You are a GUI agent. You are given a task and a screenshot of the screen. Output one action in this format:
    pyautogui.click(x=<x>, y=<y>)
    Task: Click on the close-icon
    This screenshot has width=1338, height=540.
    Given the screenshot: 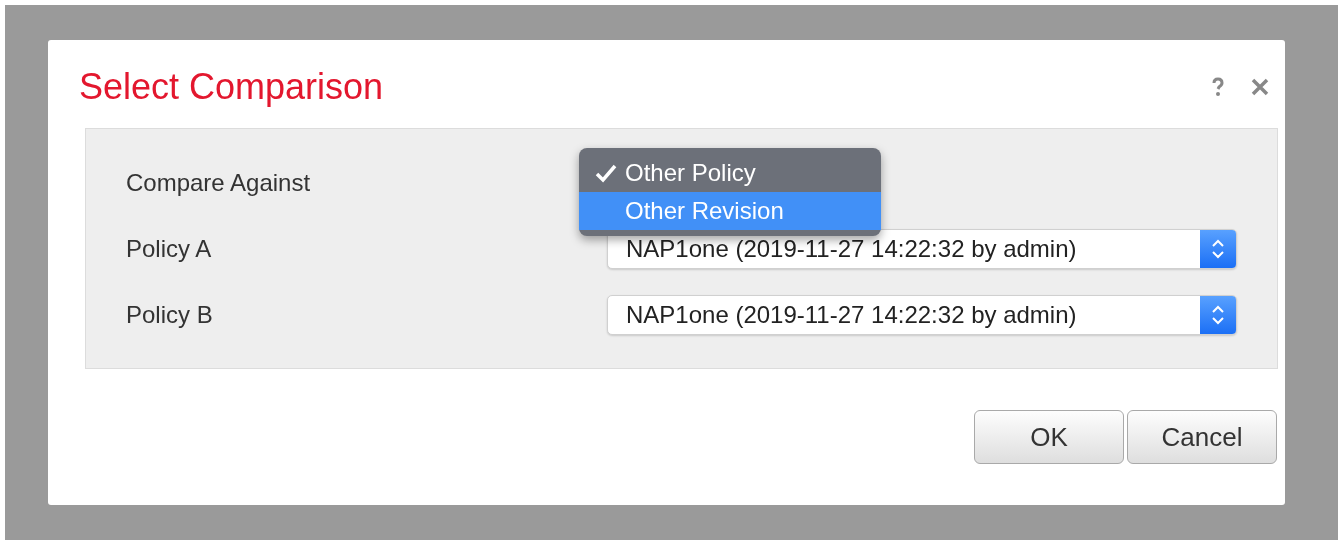 What is the action you would take?
    pyautogui.click(x=1260, y=87)
    